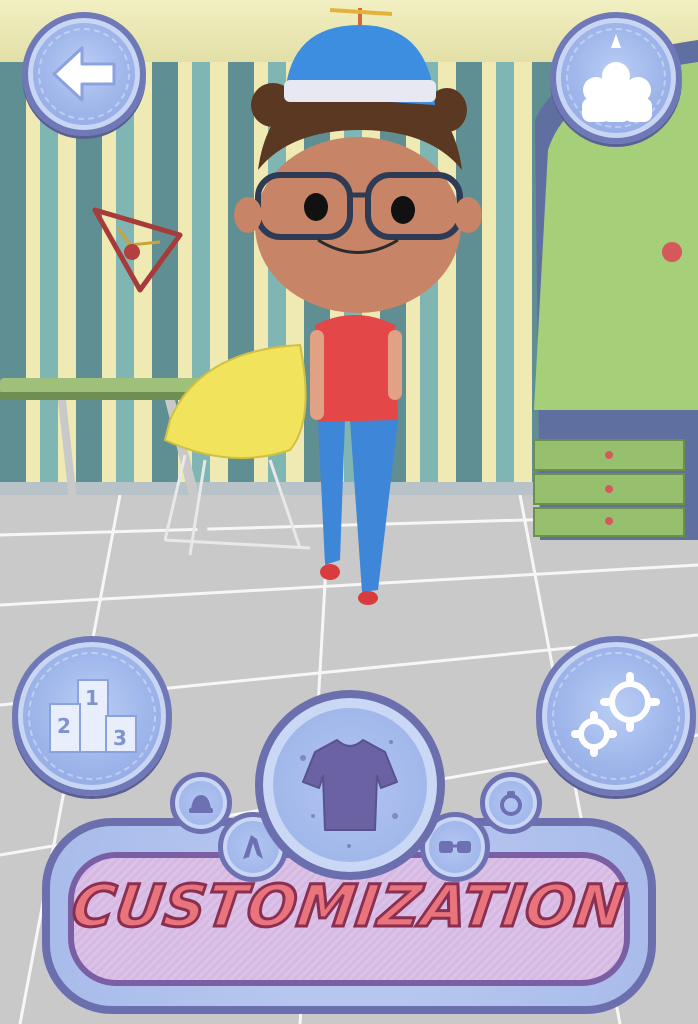 This screenshot has width=698, height=1024. Describe the element at coordinates (64, 726) in the screenshot. I see `podium-place-2: 2` at that location.